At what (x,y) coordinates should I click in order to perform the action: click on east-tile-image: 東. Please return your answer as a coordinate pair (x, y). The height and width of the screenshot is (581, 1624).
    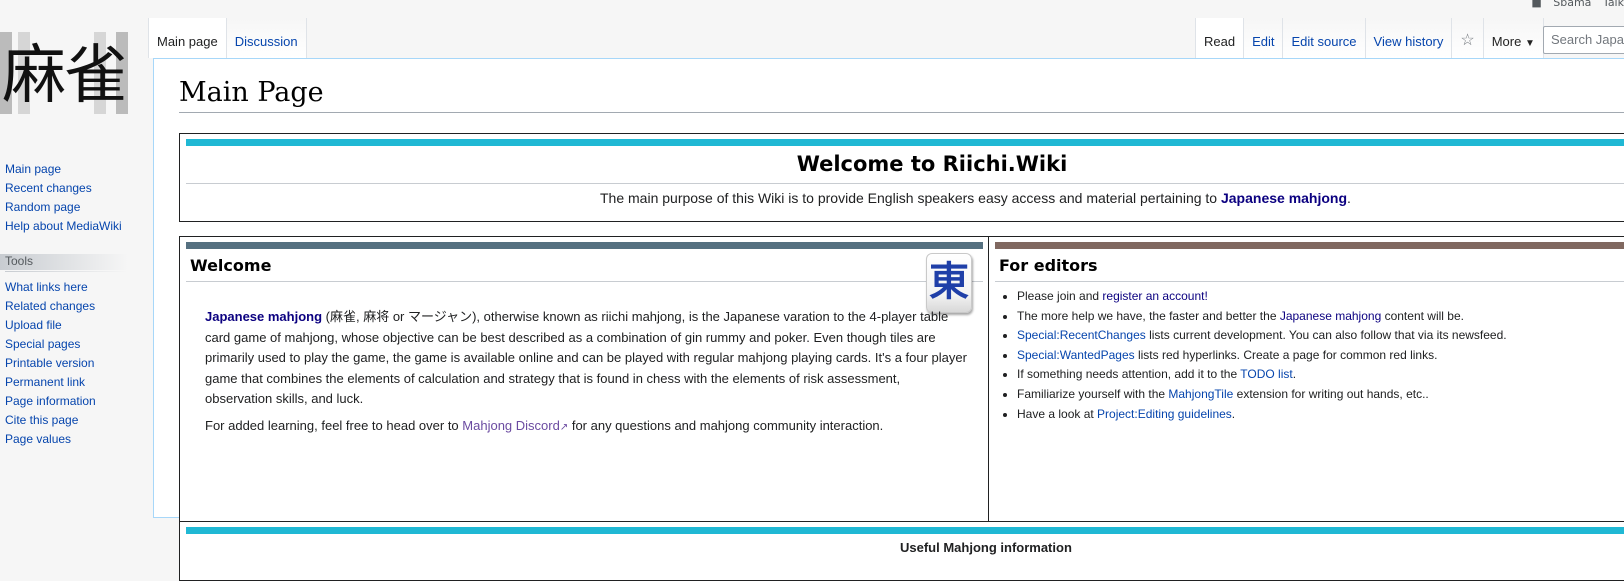
    Looking at the image, I should click on (949, 283).